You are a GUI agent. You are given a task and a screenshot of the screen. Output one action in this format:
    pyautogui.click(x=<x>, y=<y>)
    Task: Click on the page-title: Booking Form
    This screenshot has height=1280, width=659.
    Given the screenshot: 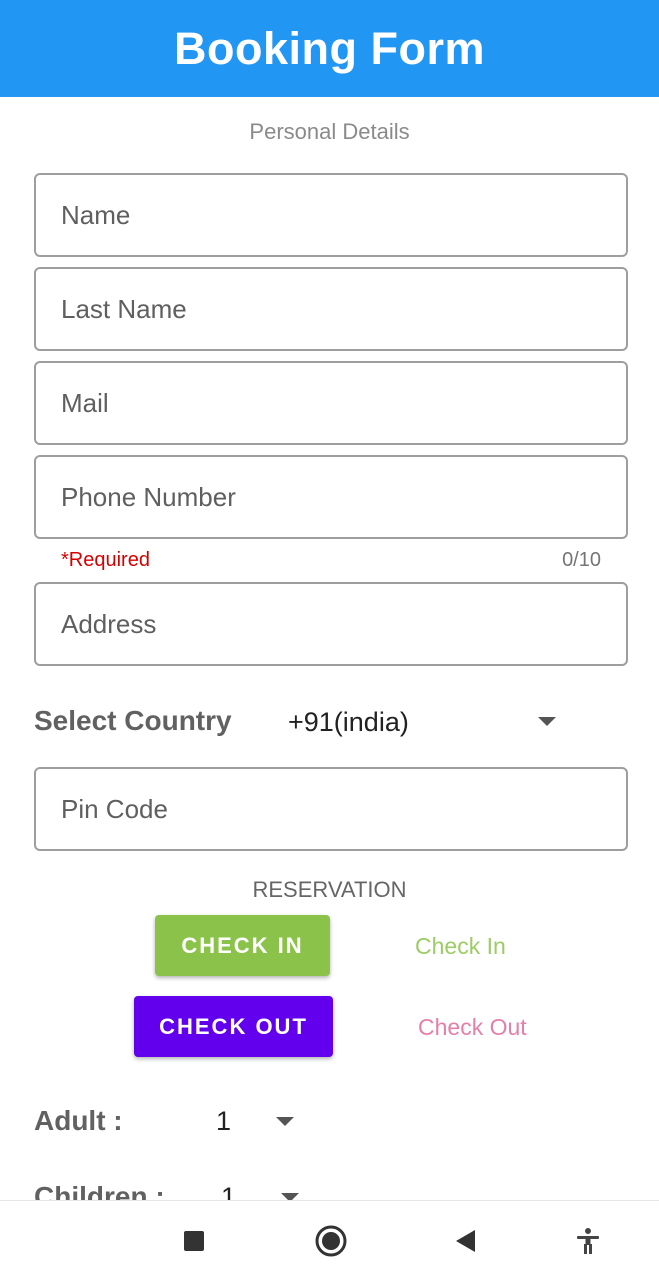 What is the action you would take?
    pyautogui.click(x=329, y=48)
    